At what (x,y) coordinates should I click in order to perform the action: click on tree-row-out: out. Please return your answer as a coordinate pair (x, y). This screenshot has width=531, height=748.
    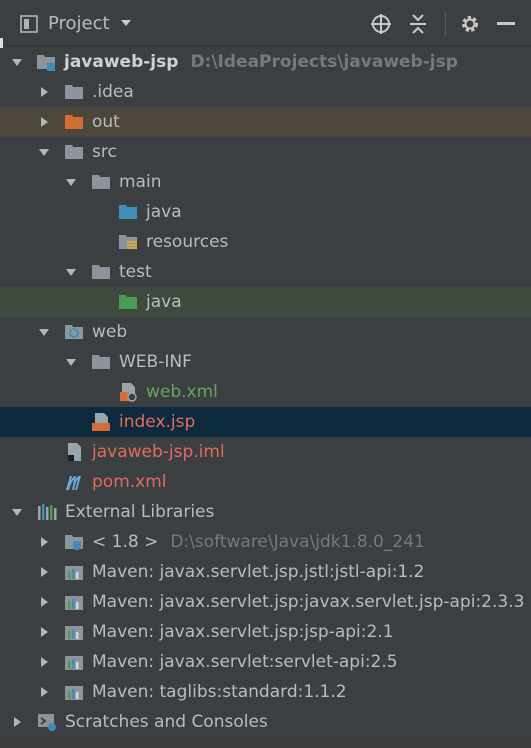
    Looking at the image, I should click on (265, 122).